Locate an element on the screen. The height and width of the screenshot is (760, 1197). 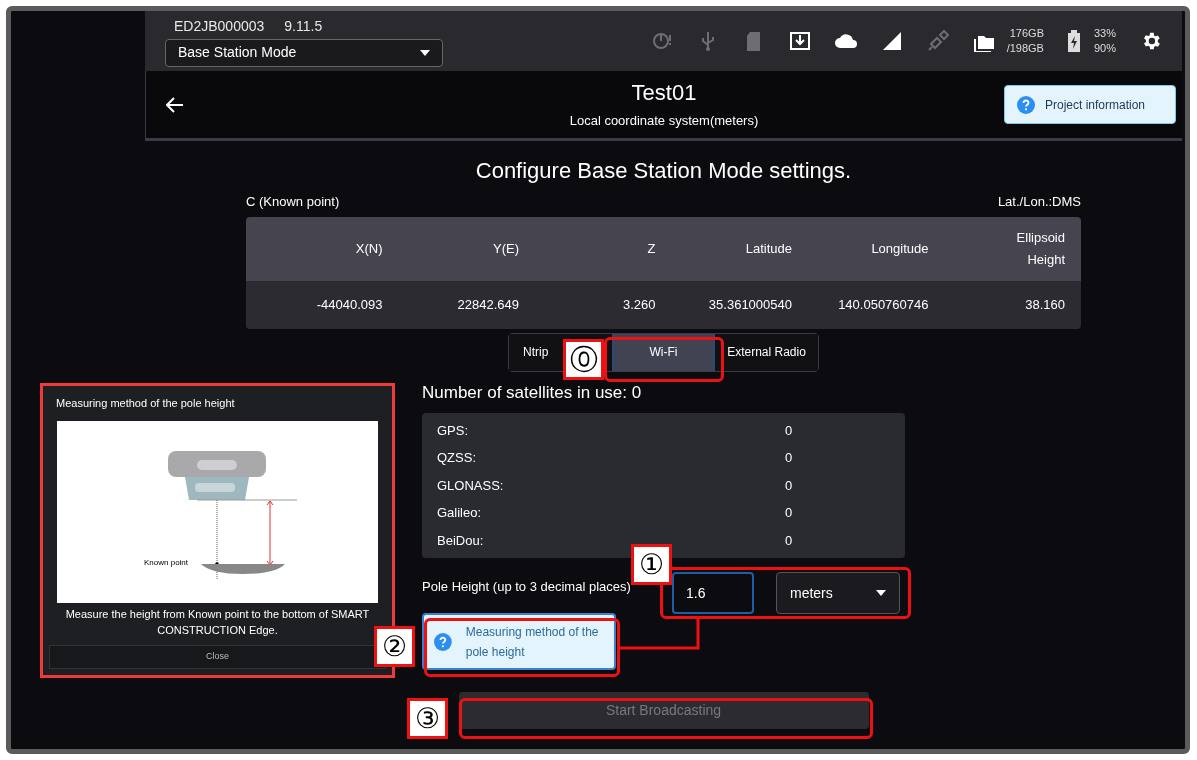
point-label: C (Known point) is located at coordinates (293, 202).